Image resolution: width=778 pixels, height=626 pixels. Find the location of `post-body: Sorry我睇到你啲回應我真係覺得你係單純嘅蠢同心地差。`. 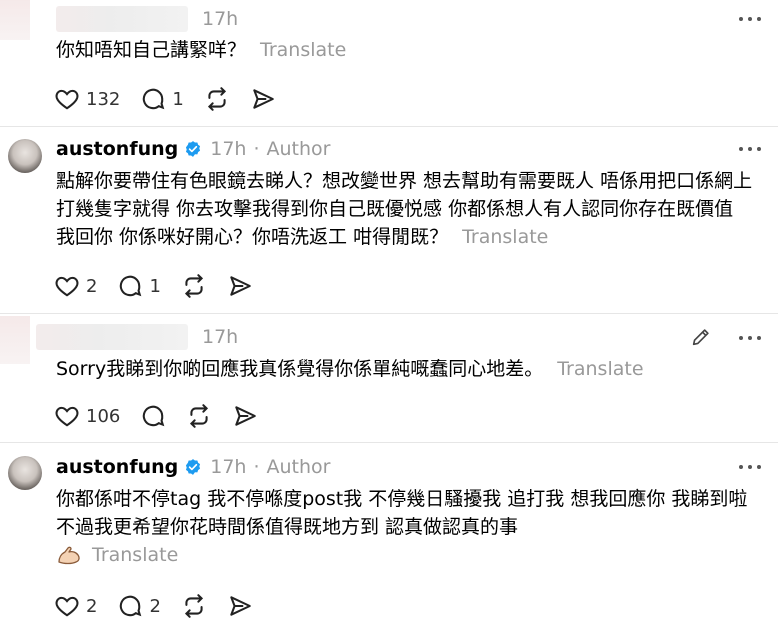

post-body: Sorry我睇到你啲回應我真係覺得你係單純嘅蠢同心地差。 is located at coordinates (300, 369).